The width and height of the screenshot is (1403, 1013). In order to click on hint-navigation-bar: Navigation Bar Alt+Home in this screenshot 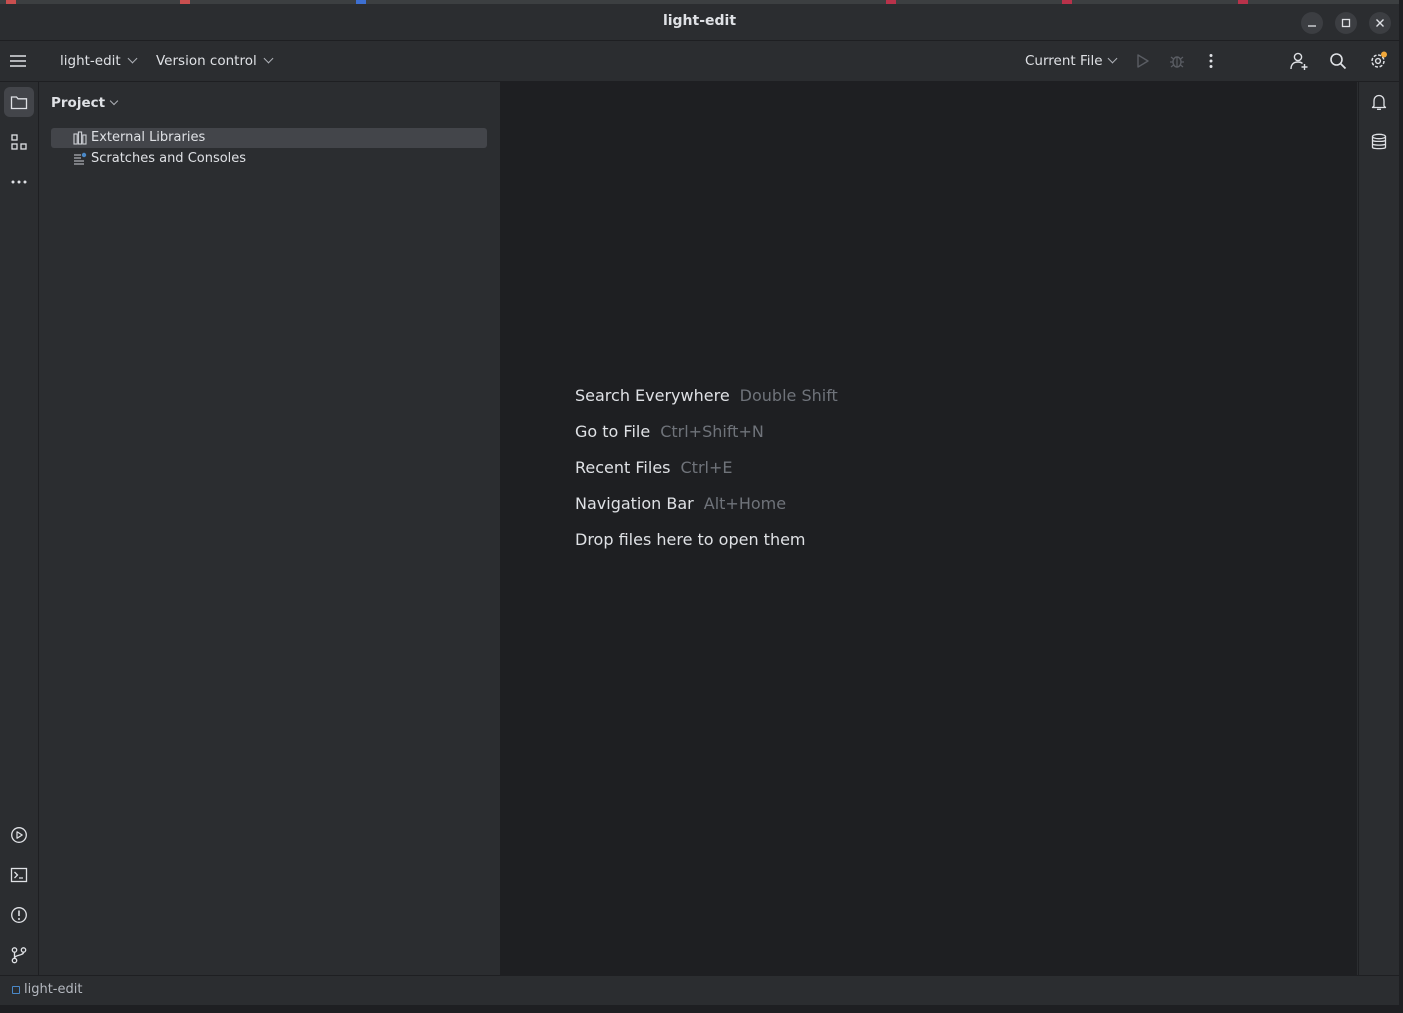, I will do `click(680, 503)`.